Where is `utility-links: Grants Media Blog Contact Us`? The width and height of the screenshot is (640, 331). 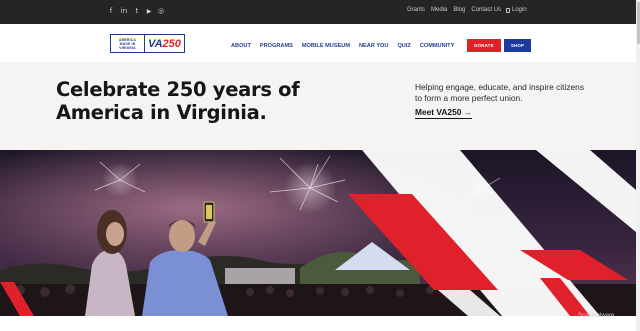
utility-links: Grants Media Blog Contact Us is located at coordinates (454, 10).